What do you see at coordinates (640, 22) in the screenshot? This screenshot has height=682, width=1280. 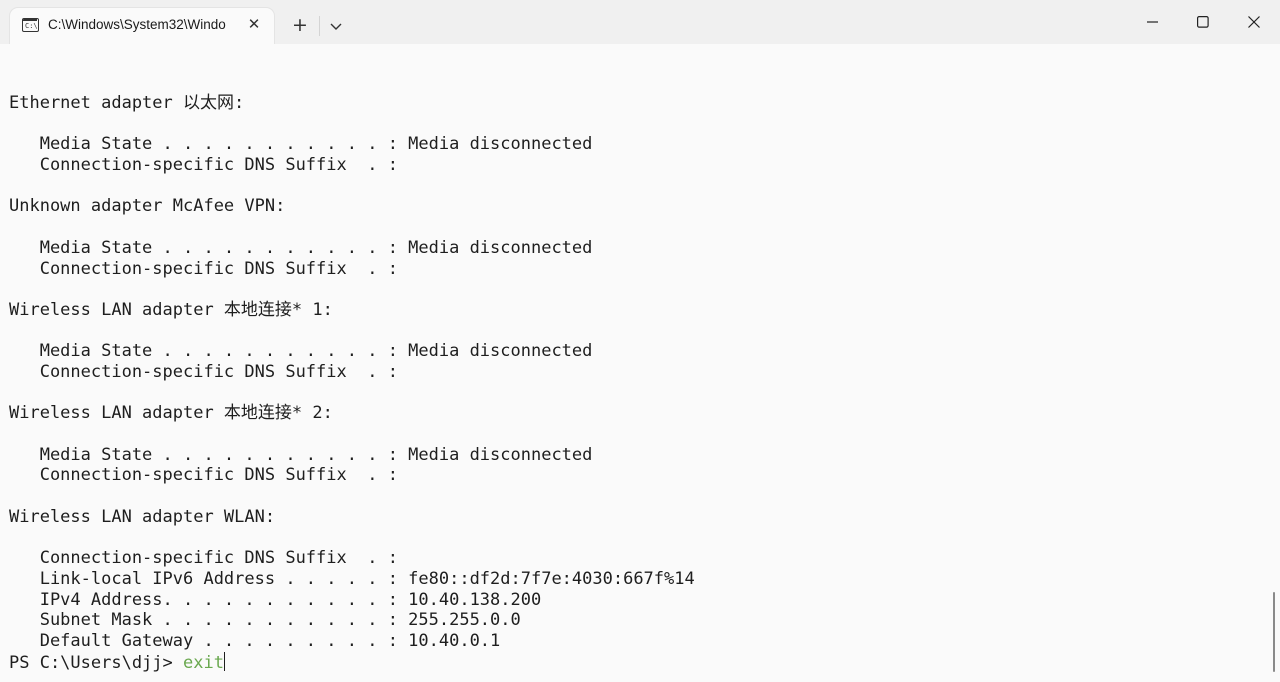 I see `title-bar: C:\ C:\Windows\System32\Windo ✕ +` at bounding box center [640, 22].